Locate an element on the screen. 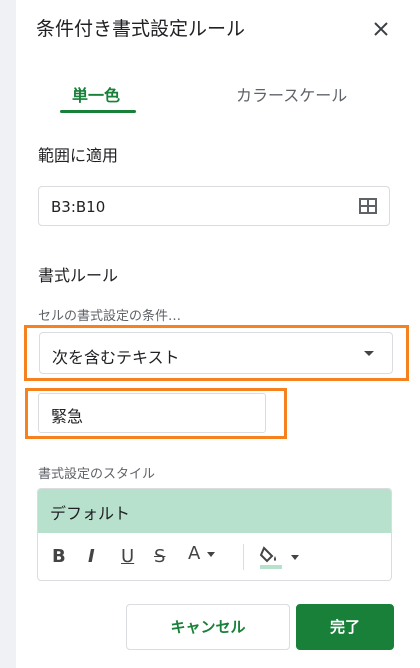  dropdown-arrow-icon is located at coordinates (369, 353).